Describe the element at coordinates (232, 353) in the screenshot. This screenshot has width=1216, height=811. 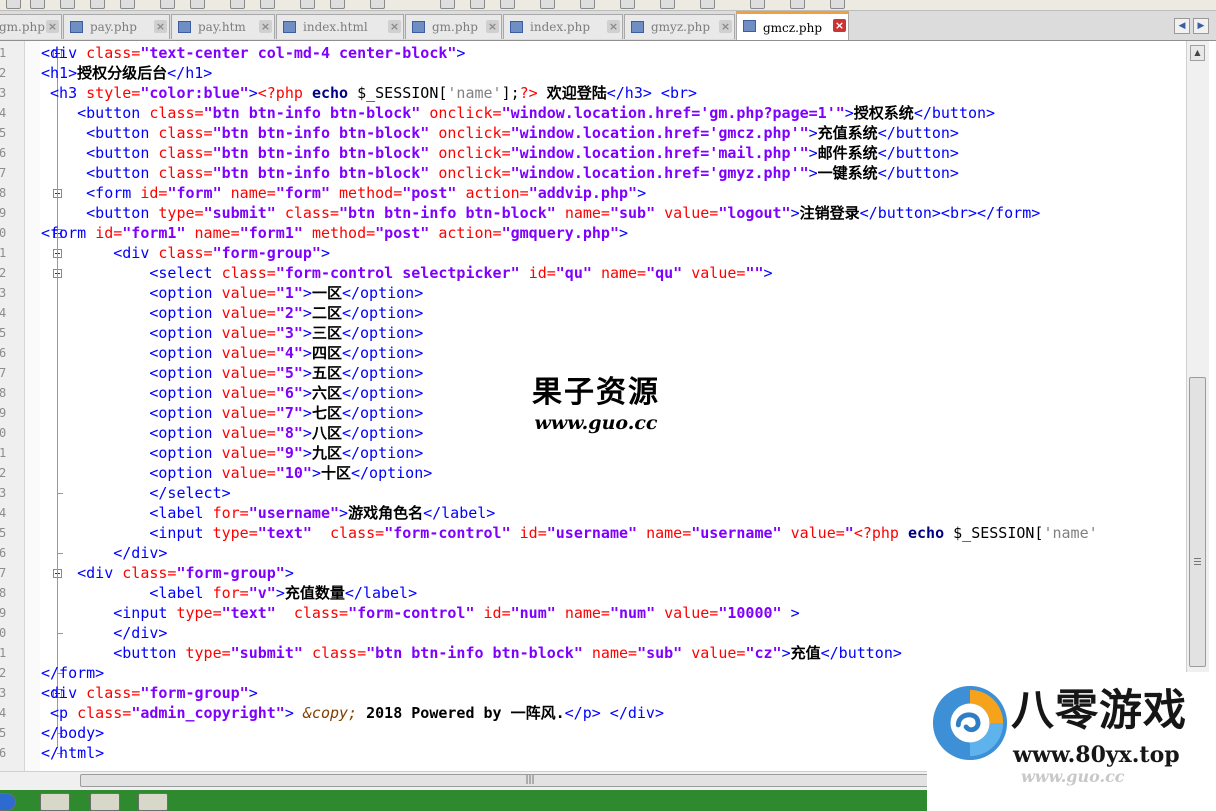
I see `code-line: <option value="4">四区</option>` at that location.